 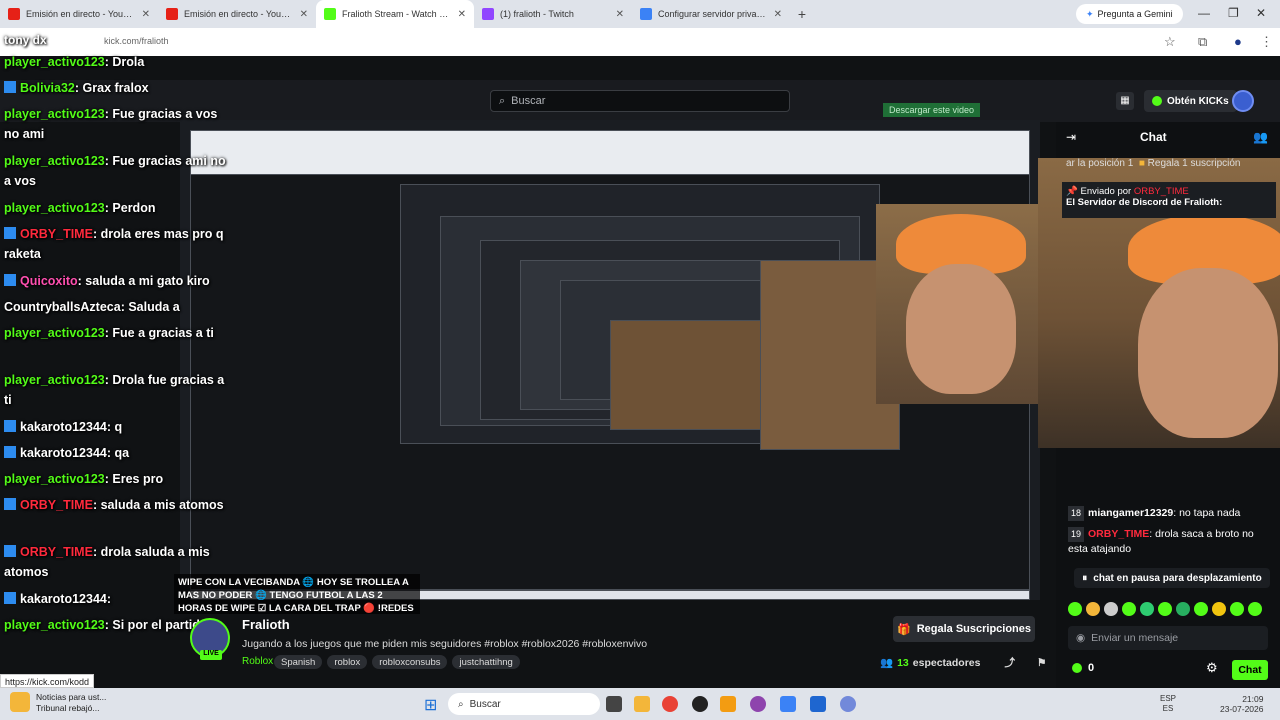 I want to click on maximize-icon: ❐, so click(x=1233, y=13).